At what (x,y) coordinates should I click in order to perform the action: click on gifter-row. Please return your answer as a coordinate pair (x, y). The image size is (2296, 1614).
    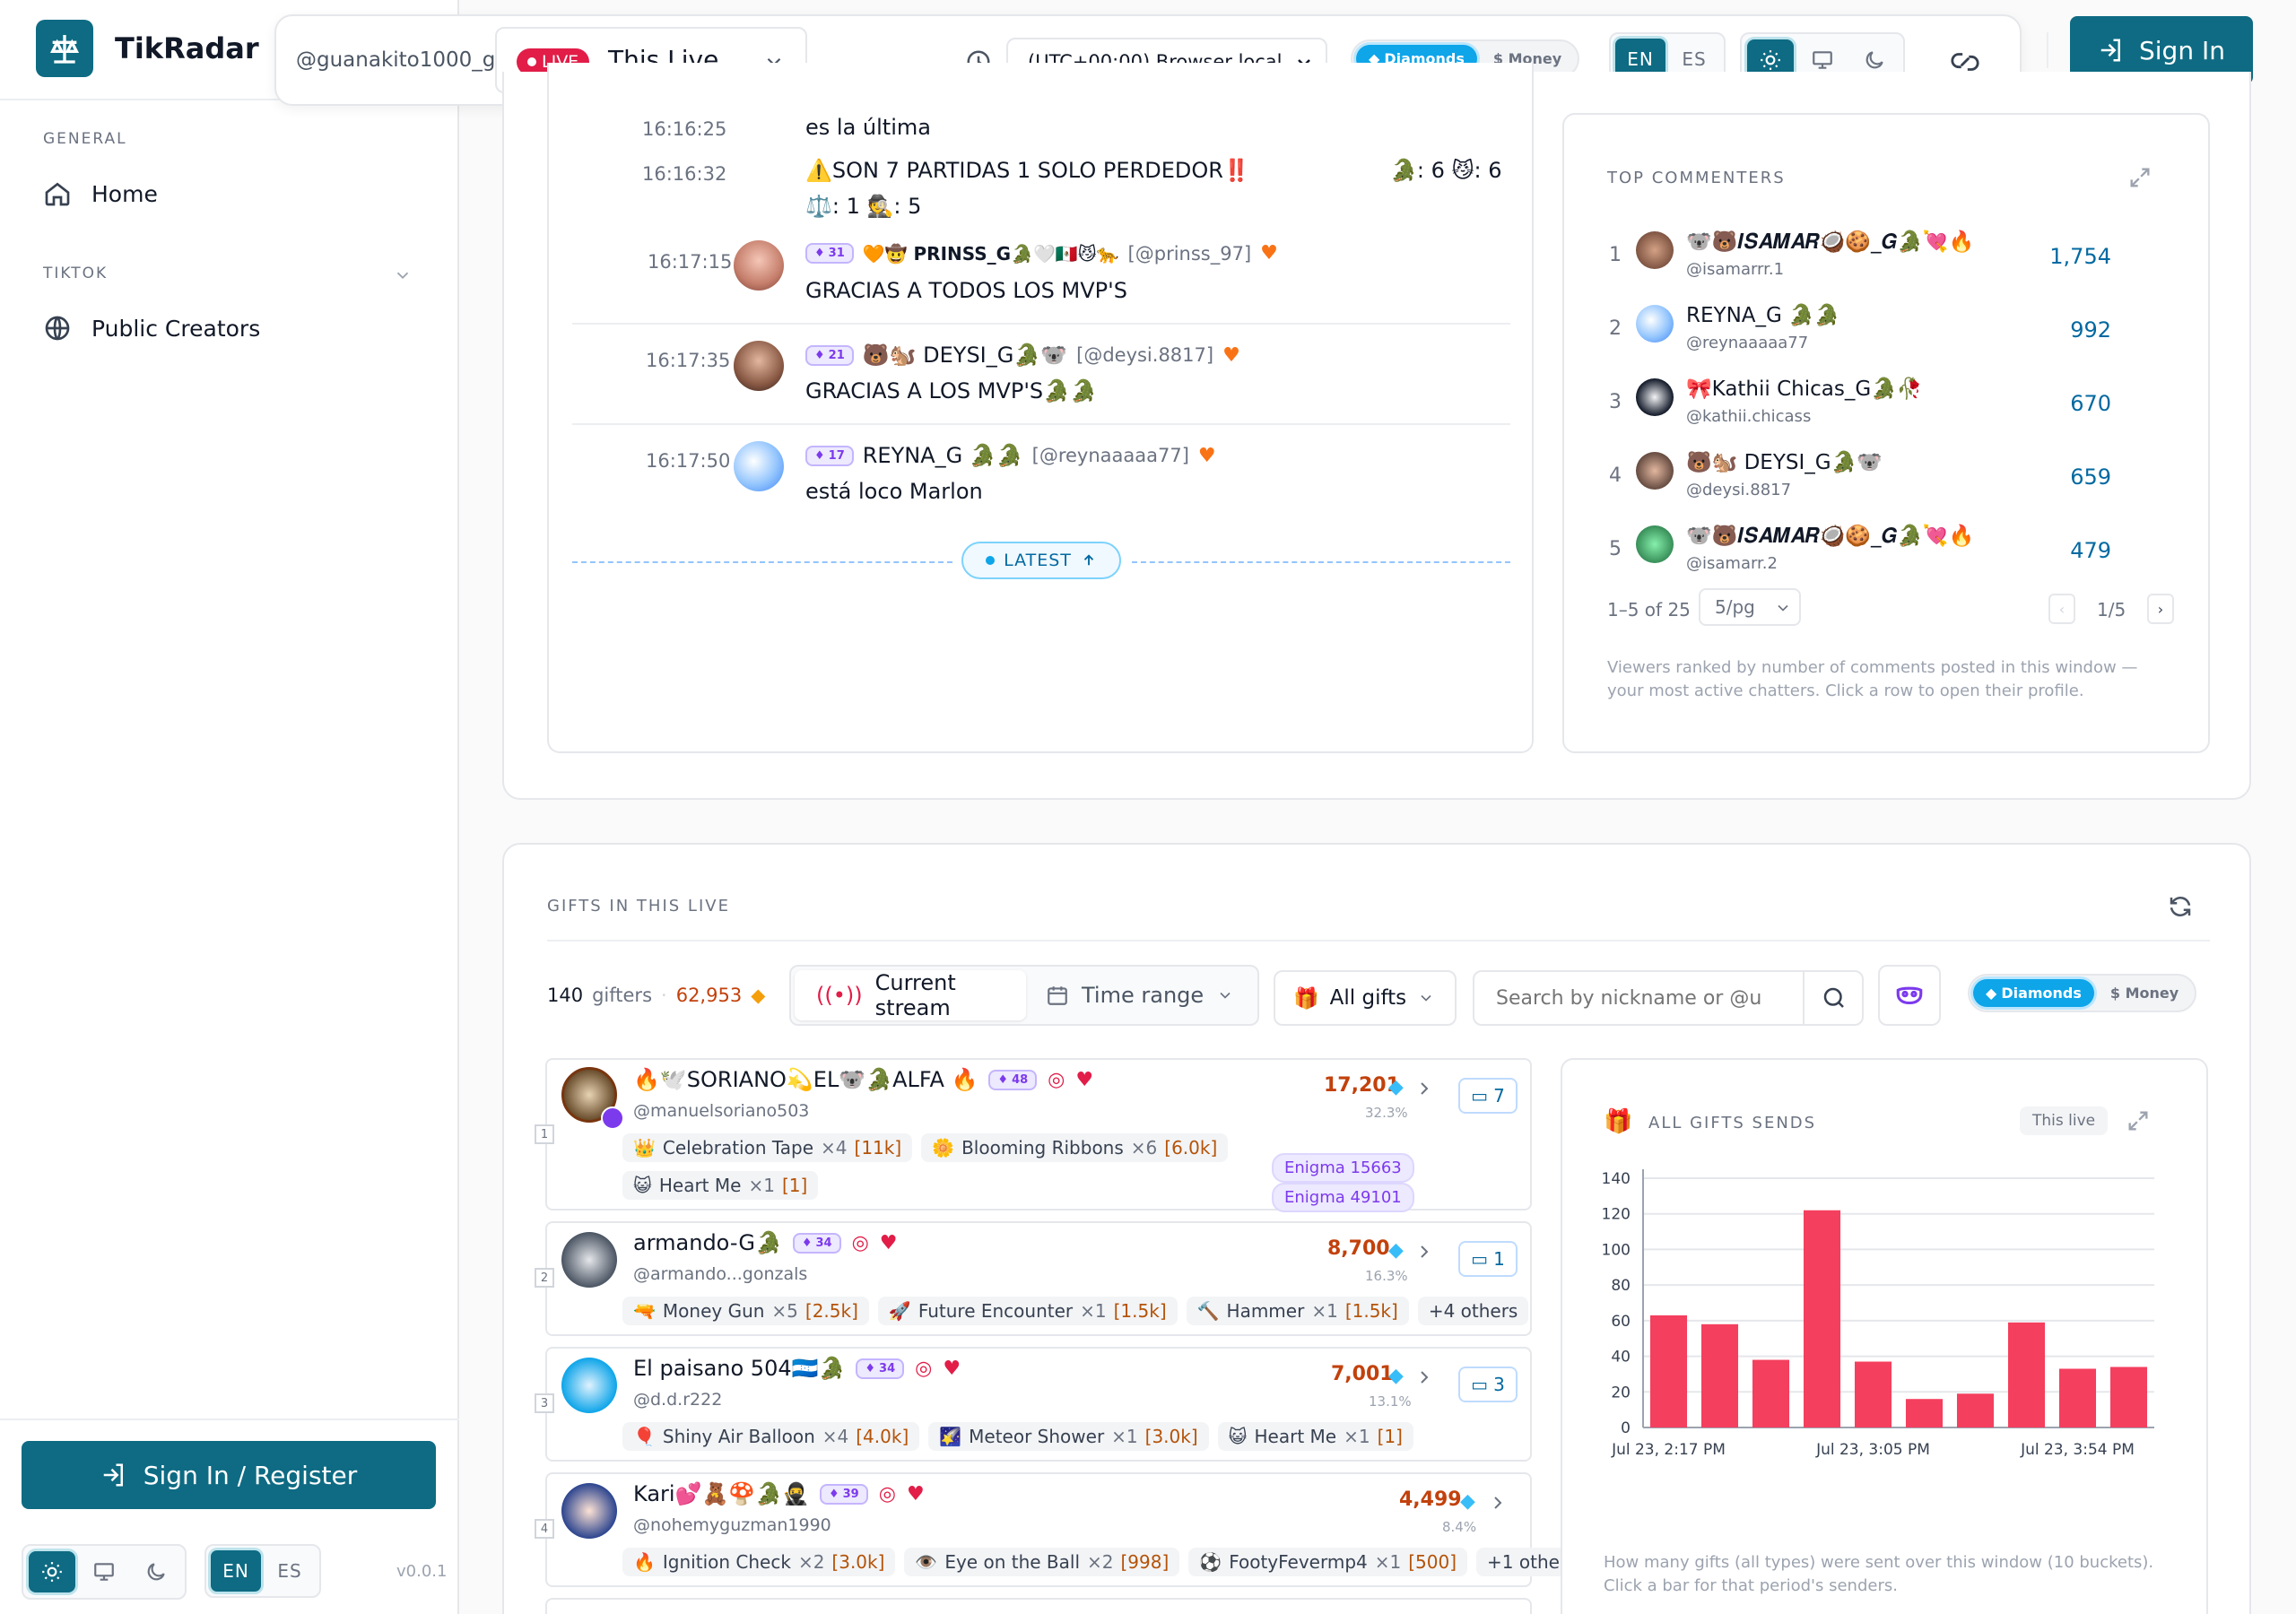
    Looking at the image, I should click on (1038, 1606).